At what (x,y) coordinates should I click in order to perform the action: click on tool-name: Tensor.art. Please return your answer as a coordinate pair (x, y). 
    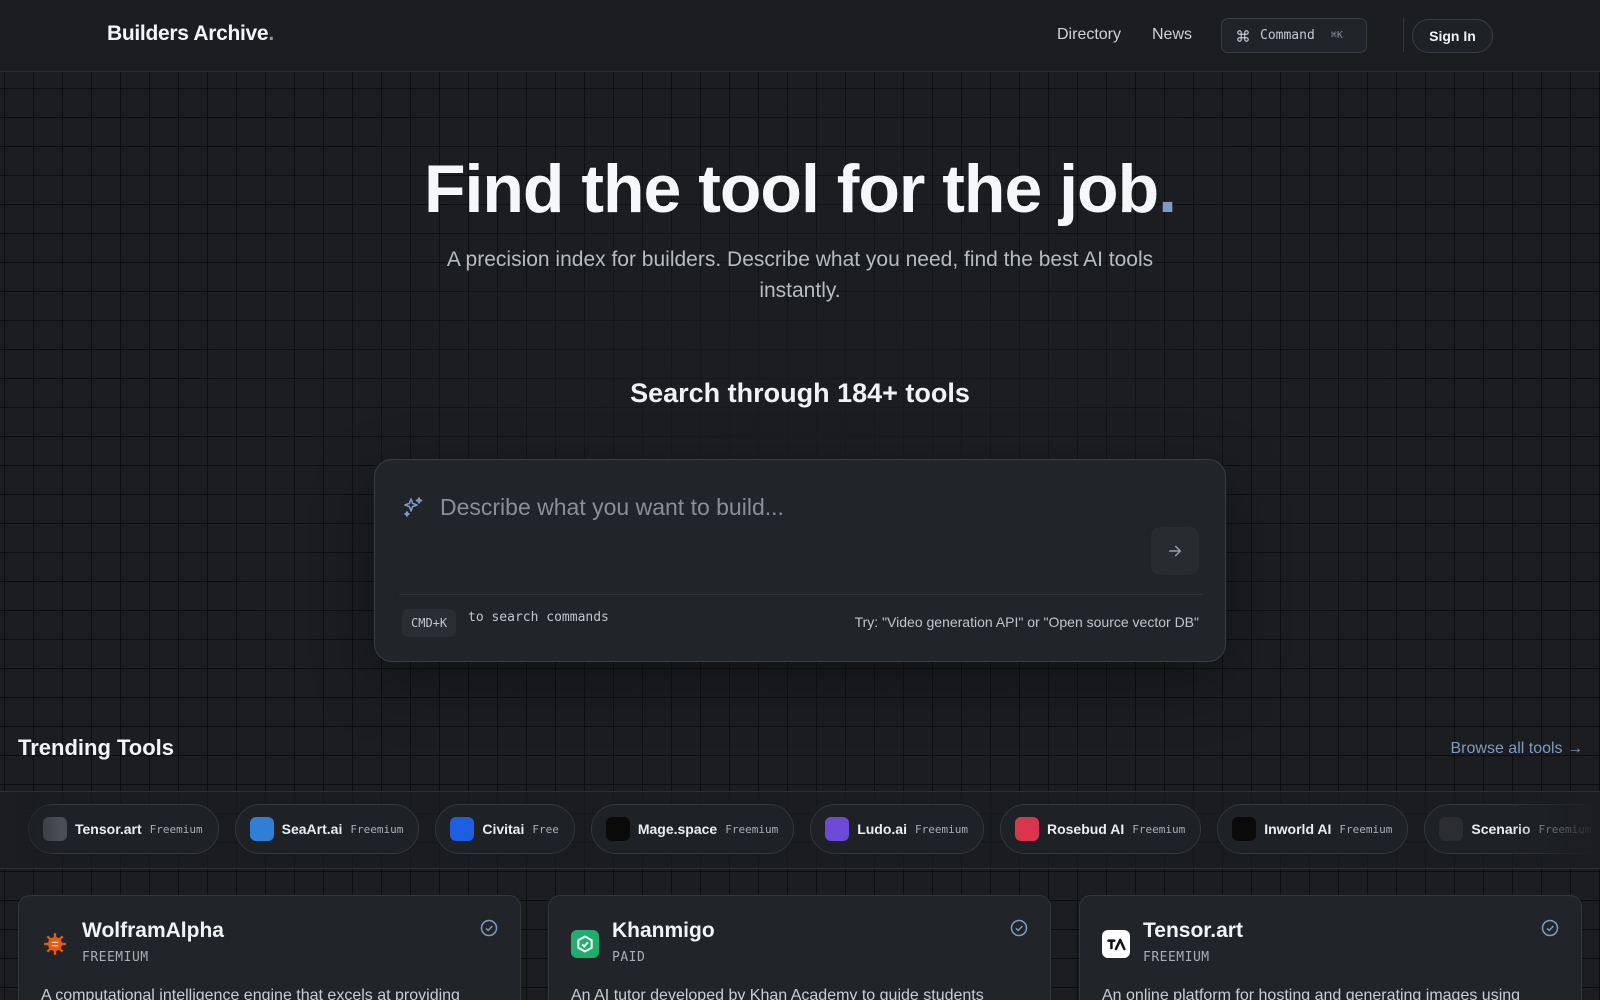
    Looking at the image, I should click on (1193, 930).